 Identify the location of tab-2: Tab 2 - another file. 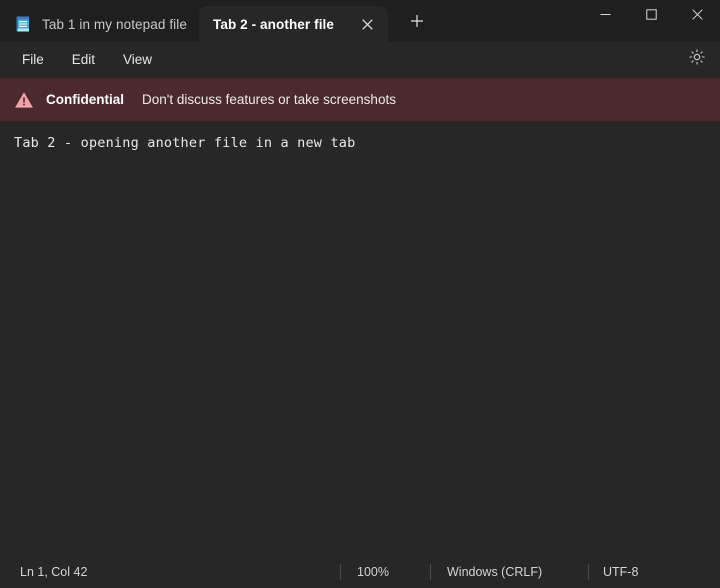
(294, 24).